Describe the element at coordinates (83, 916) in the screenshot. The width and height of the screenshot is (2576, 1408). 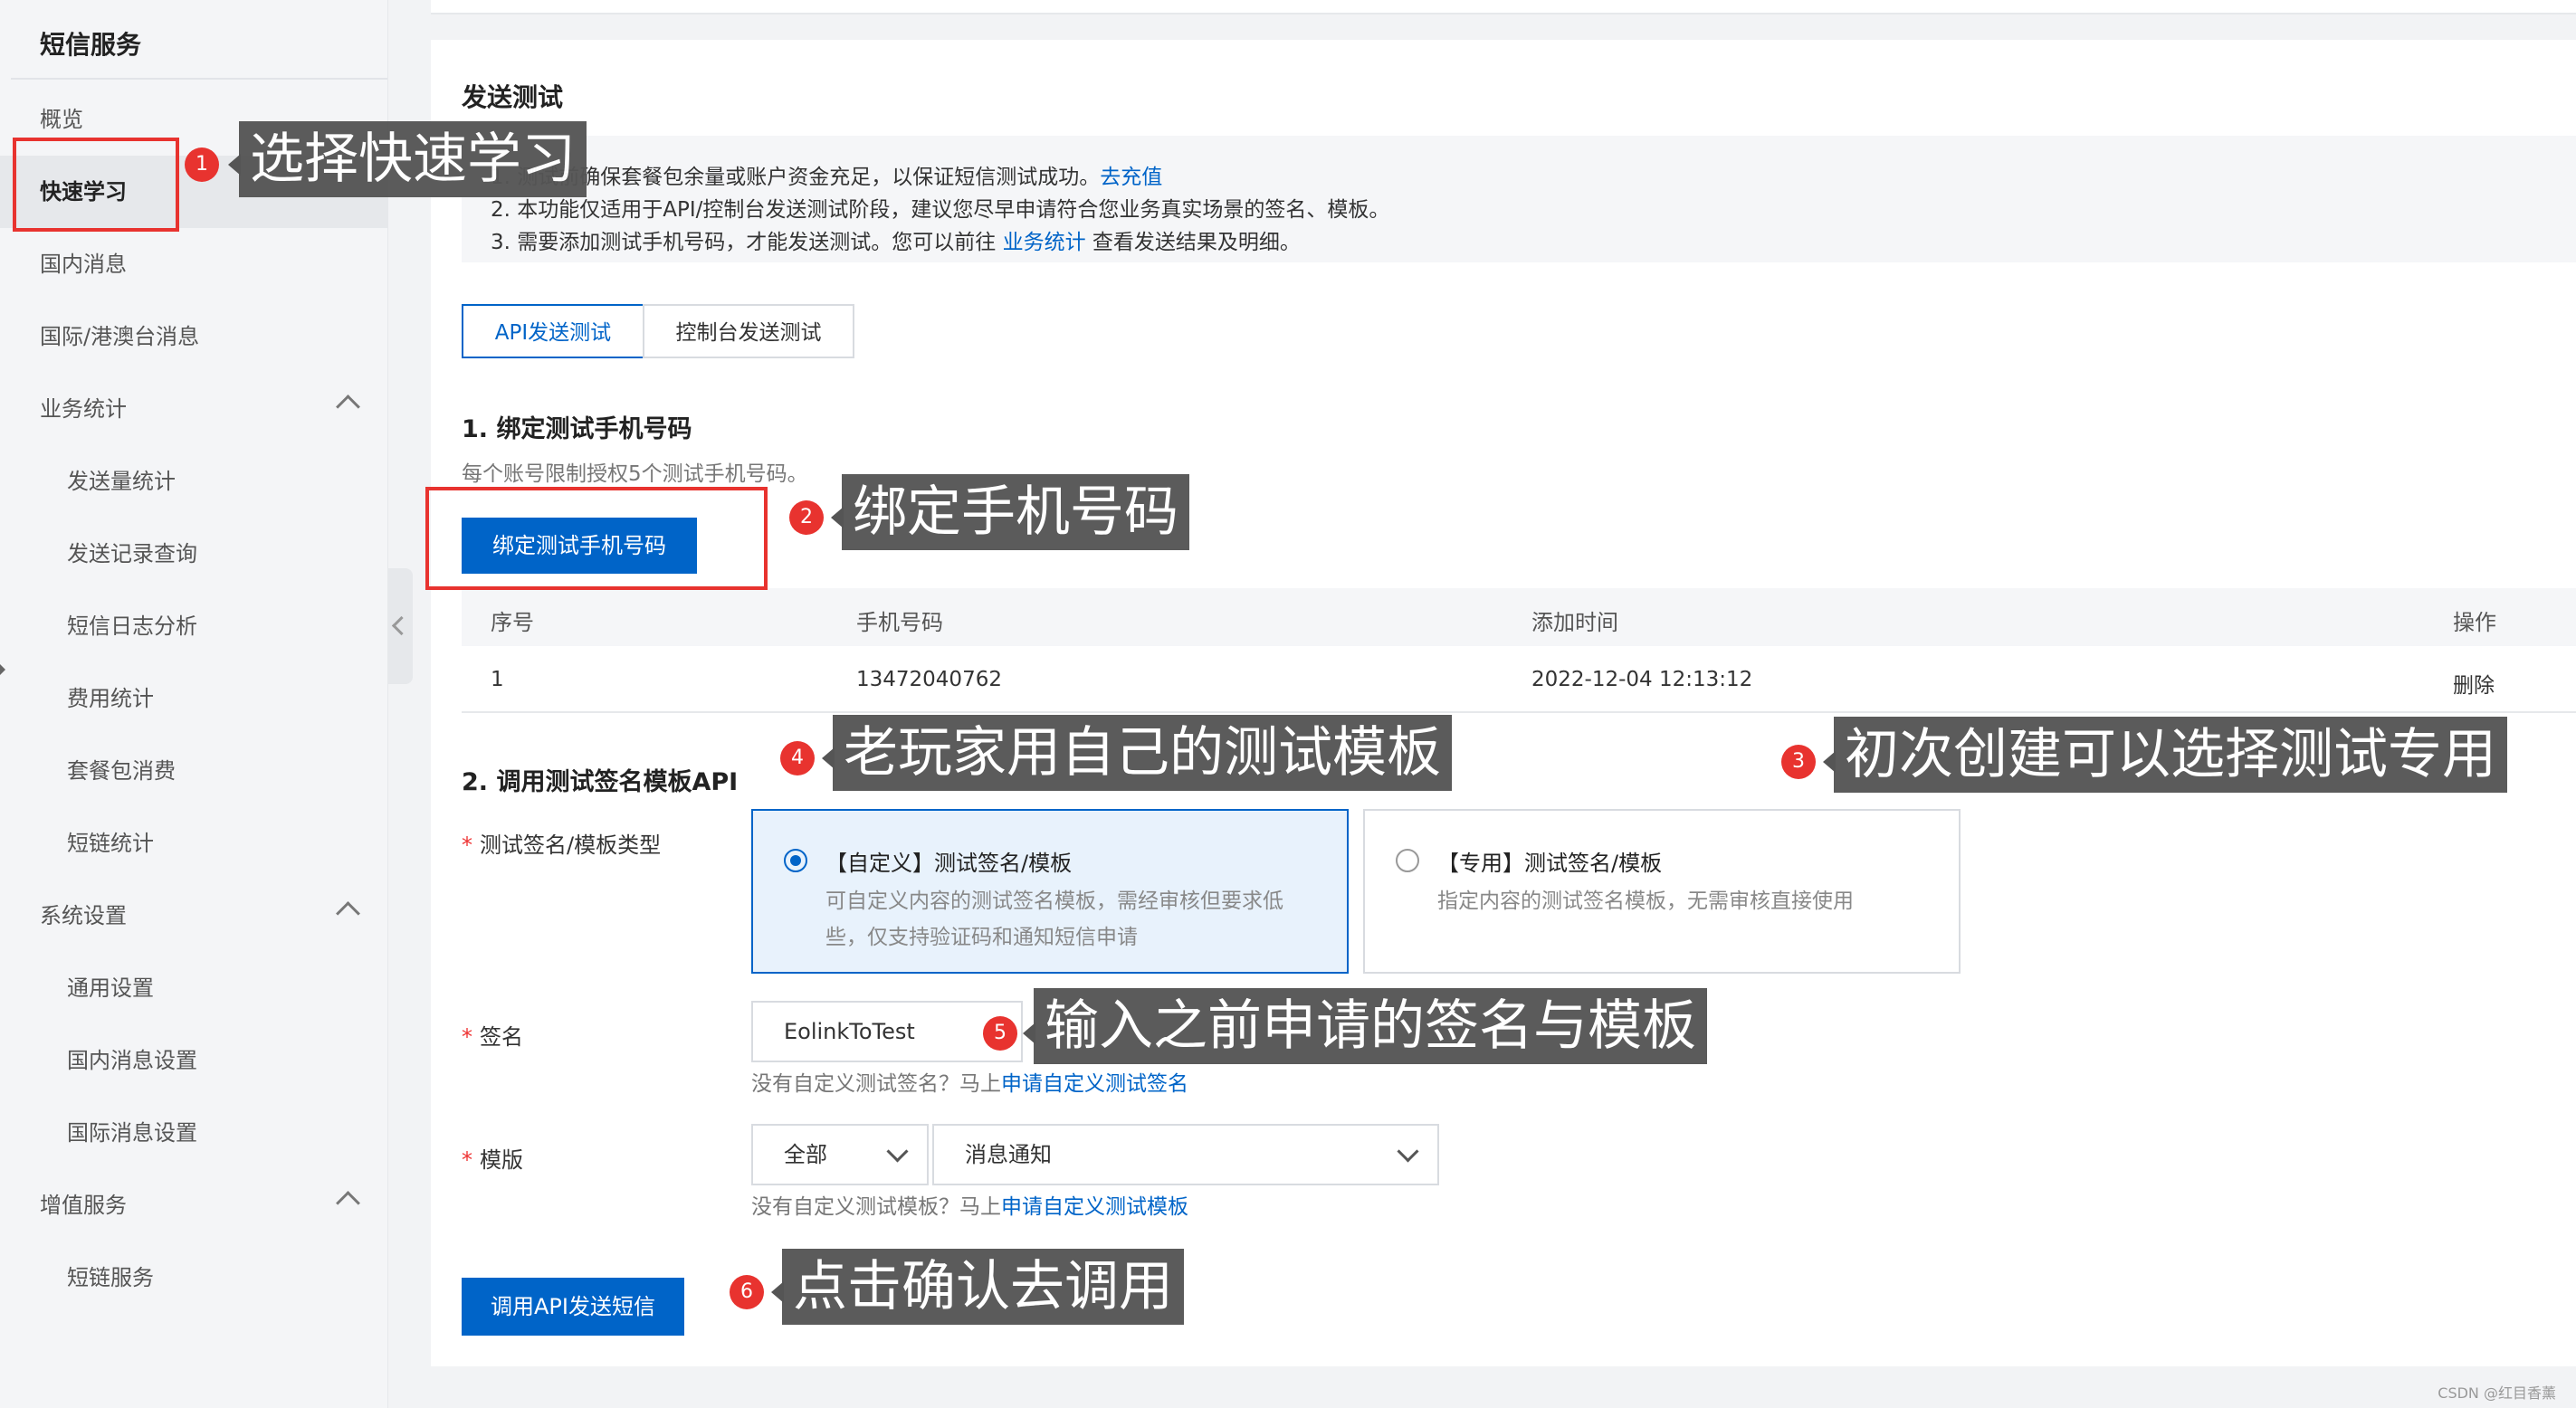
I see `sidebar-item-label: 系统设置` at that location.